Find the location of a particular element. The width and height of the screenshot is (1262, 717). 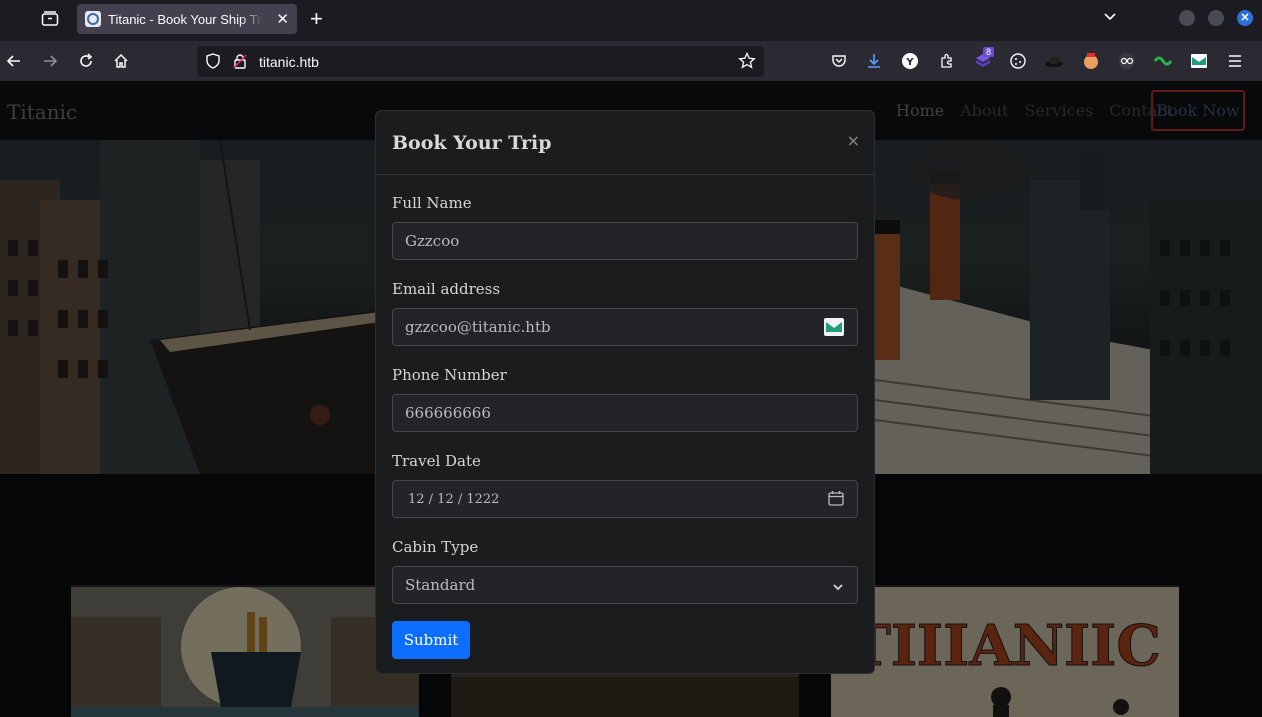

maximize-button is located at coordinates (1216, 18).